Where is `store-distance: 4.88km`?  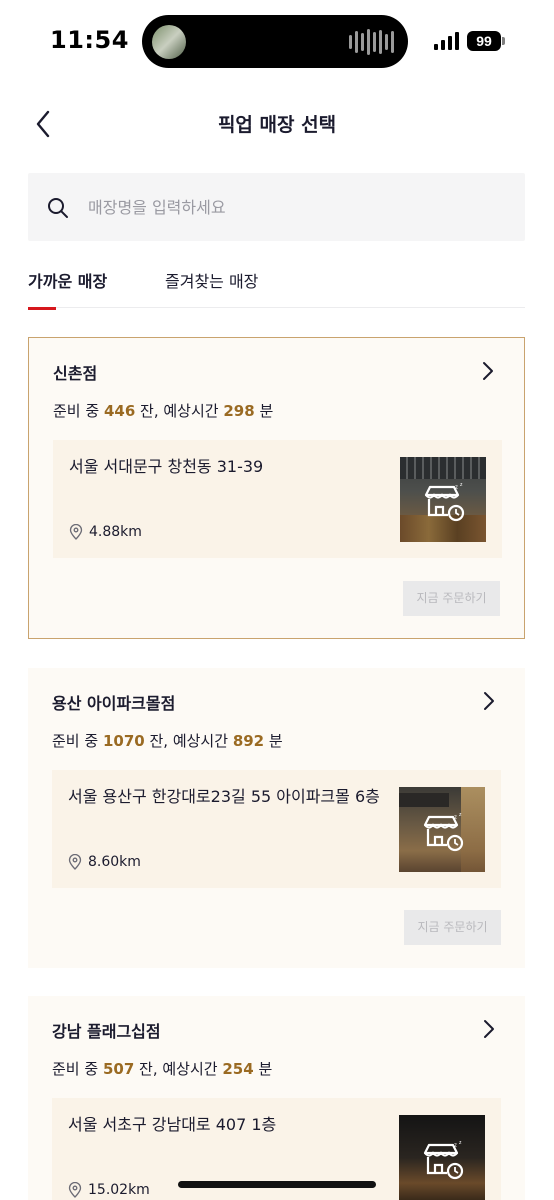
store-distance: 4.88km is located at coordinates (115, 532).